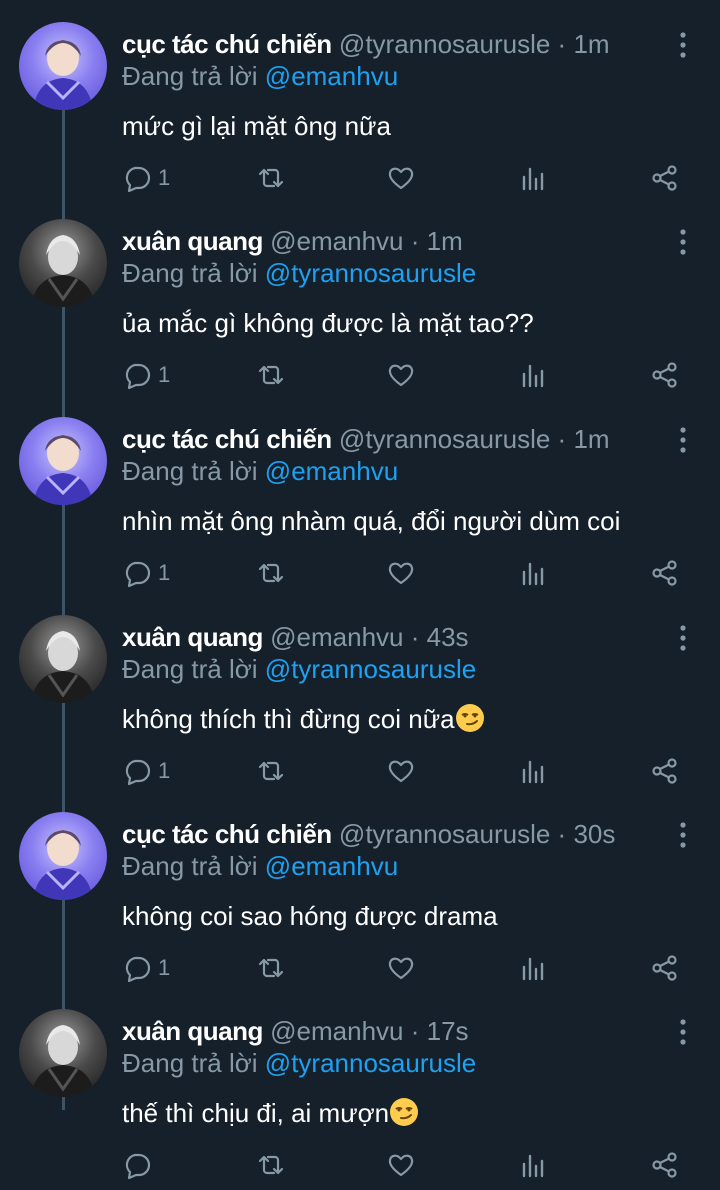 This screenshot has height=1190, width=720. Describe the element at coordinates (310, 916) in the screenshot. I see `tweet-text: không coi sao hóng được drama` at that location.